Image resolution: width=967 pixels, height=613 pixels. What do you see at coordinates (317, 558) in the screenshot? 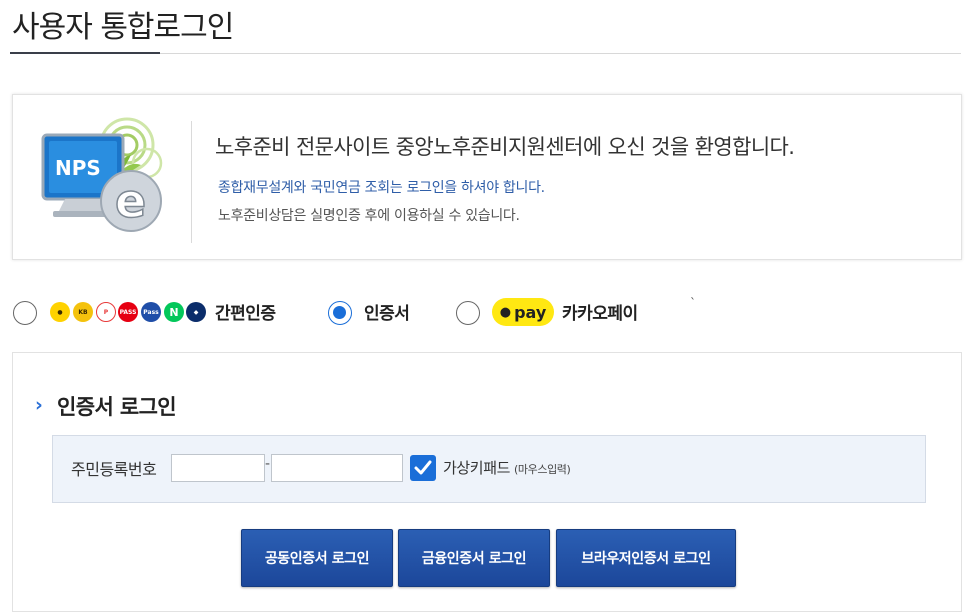
I see `common-cert-login-button: 공동인증서 로그인` at bounding box center [317, 558].